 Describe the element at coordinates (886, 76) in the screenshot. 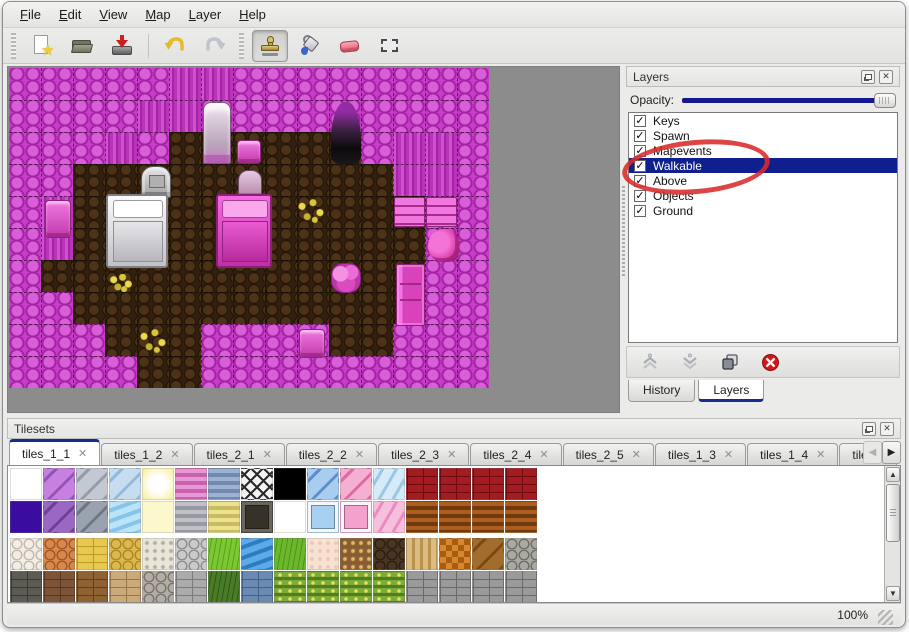

I see `close-panel-button: ✕` at that location.